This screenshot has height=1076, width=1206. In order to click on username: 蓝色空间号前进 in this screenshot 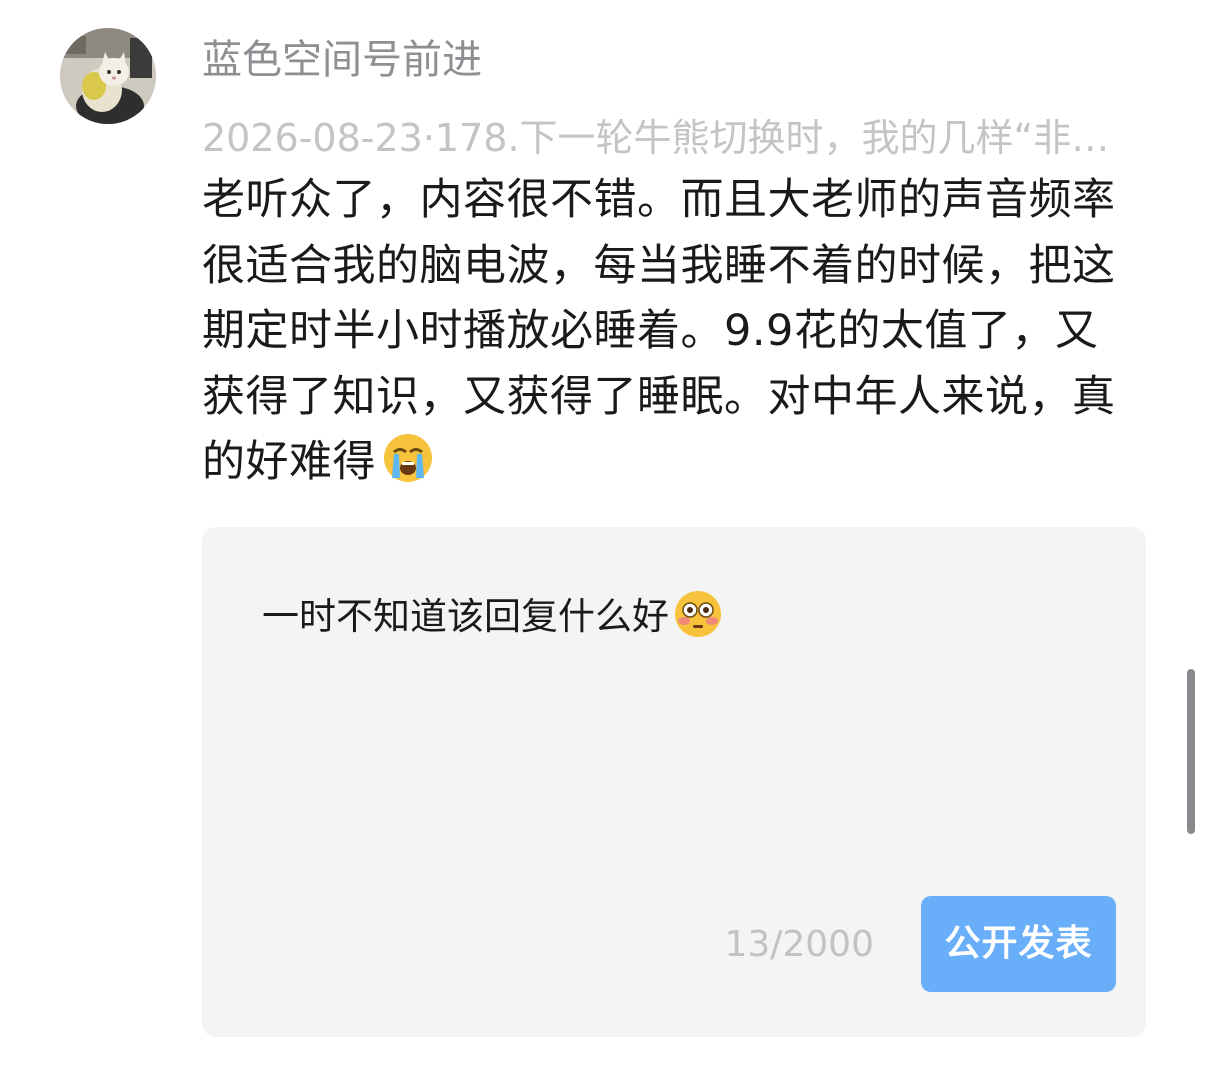, I will do `click(342, 60)`.